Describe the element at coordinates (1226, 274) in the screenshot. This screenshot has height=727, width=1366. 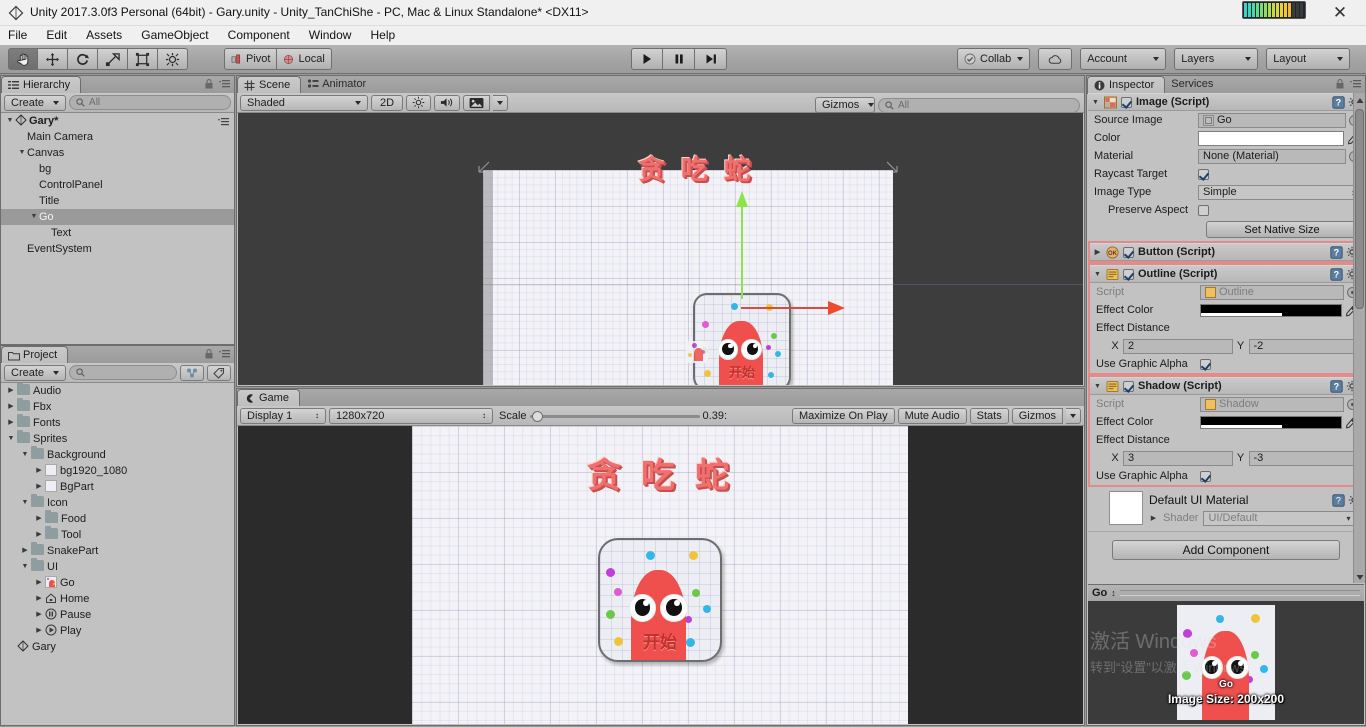
I see `component-header: ▼ Outline (Script)?` at that location.